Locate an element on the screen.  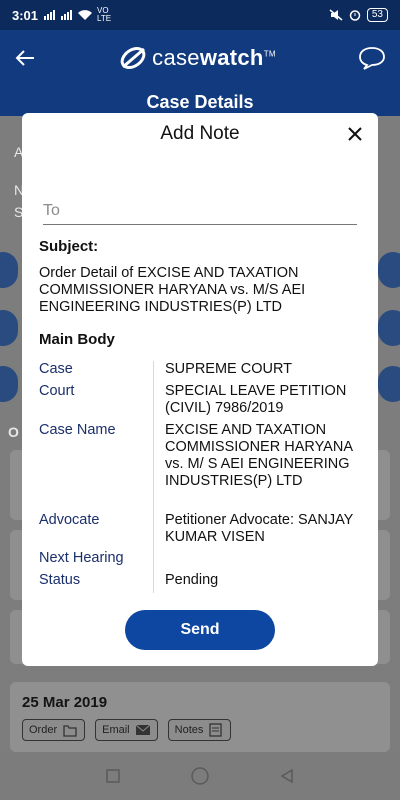
detail-key: Next Hearing is located at coordinates (81, 558).